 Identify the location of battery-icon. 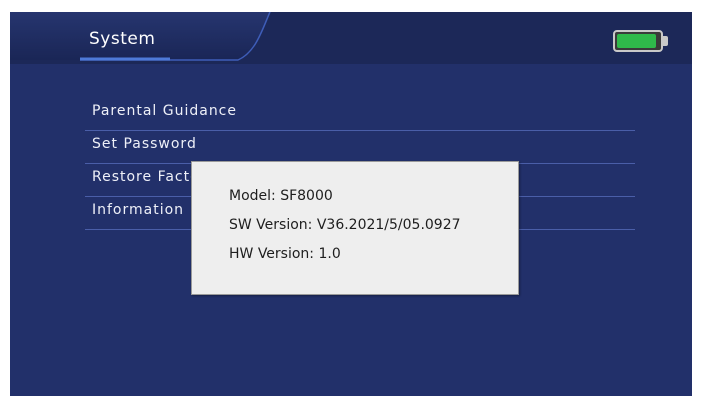
(642, 41).